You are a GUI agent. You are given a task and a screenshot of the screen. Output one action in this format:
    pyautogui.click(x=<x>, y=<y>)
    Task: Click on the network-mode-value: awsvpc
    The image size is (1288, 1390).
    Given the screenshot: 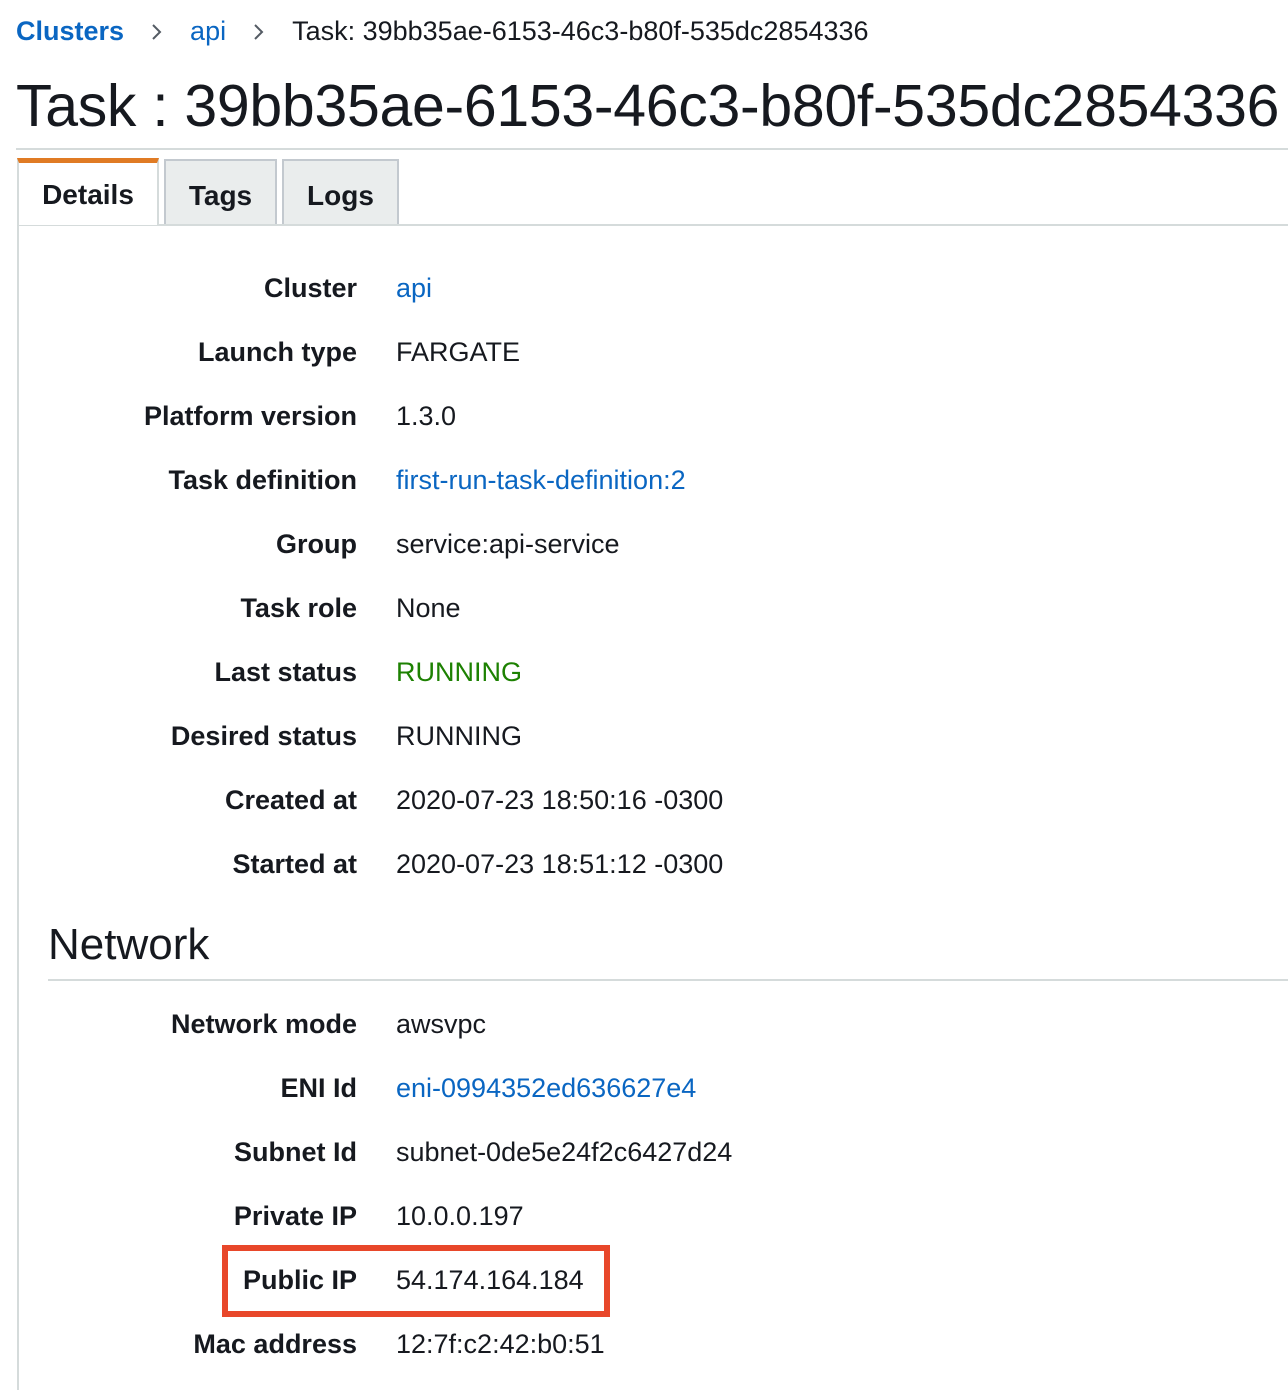 What is the action you would take?
    pyautogui.click(x=441, y=1024)
    